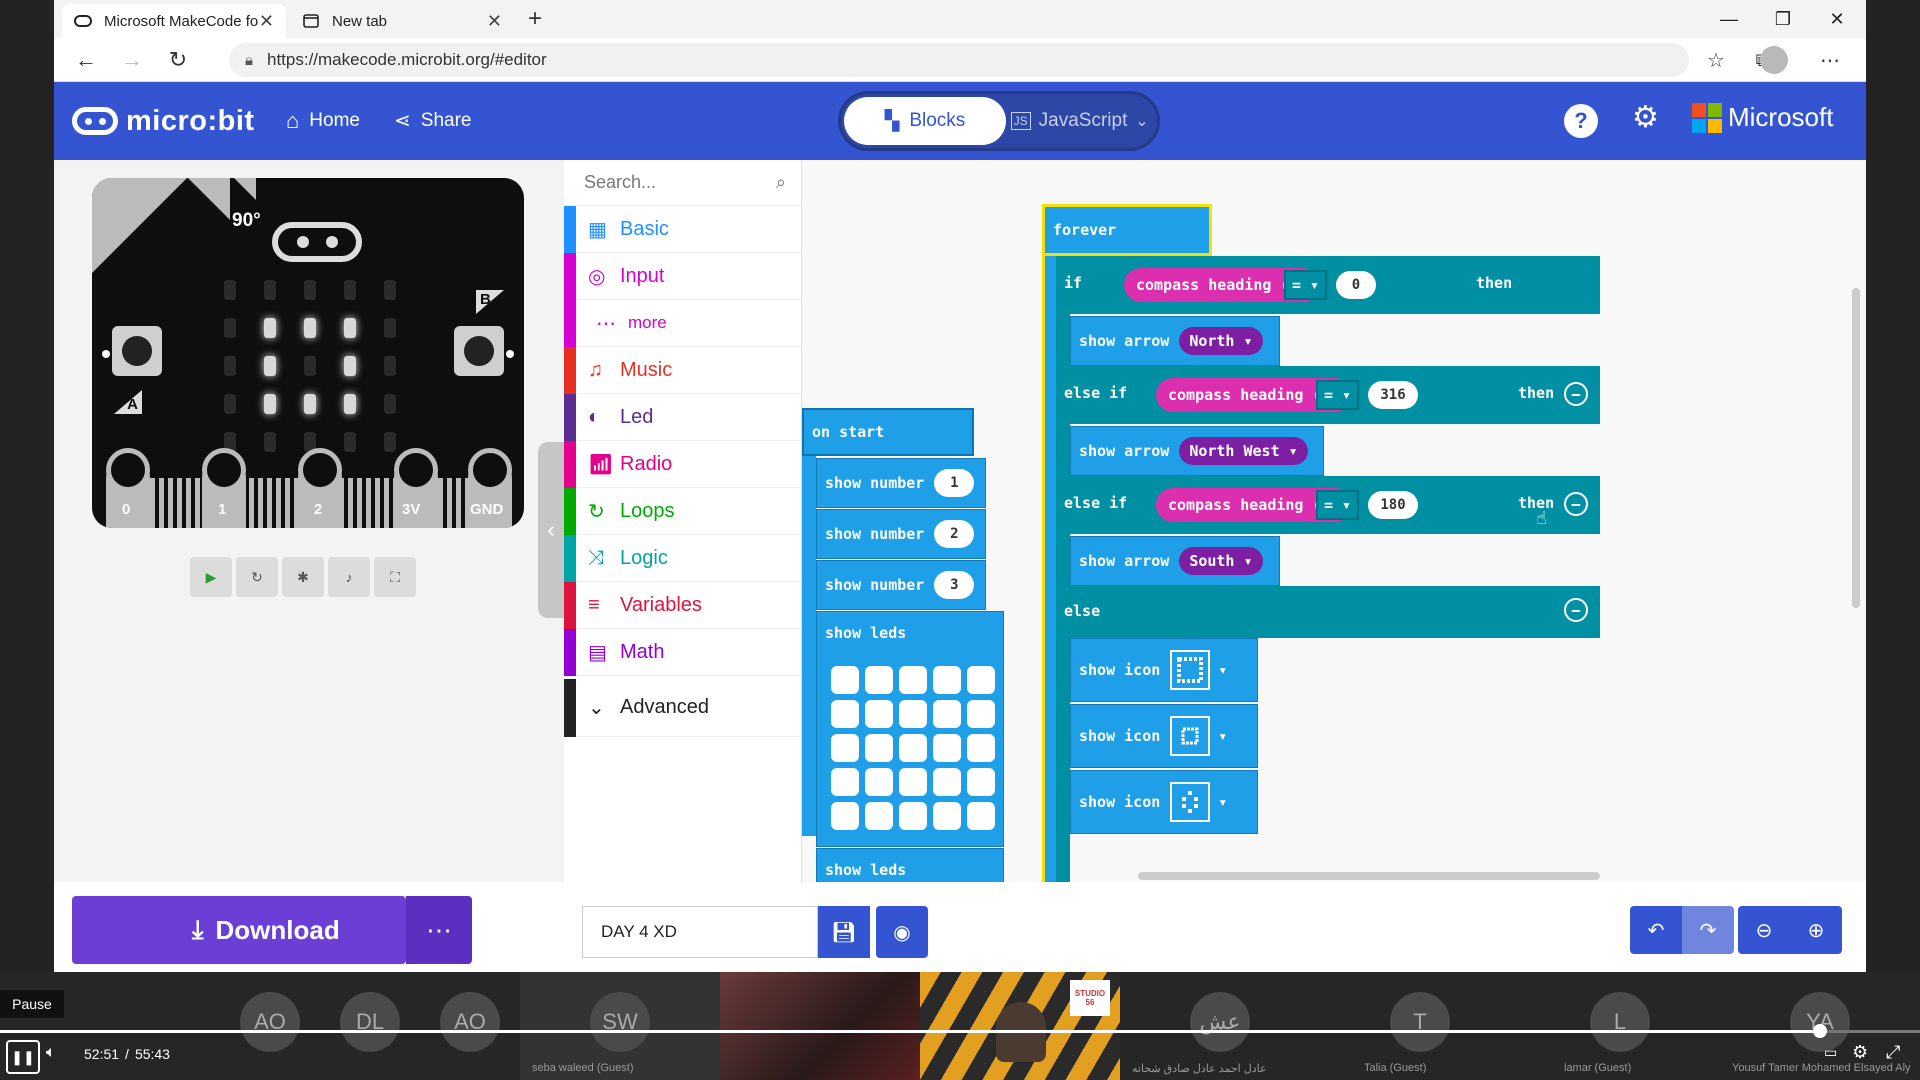 Image resolution: width=1920 pixels, height=1080 pixels. Describe the element at coordinates (1369, 876) in the screenshot. I see `horizontal-scrollbar` at that location.